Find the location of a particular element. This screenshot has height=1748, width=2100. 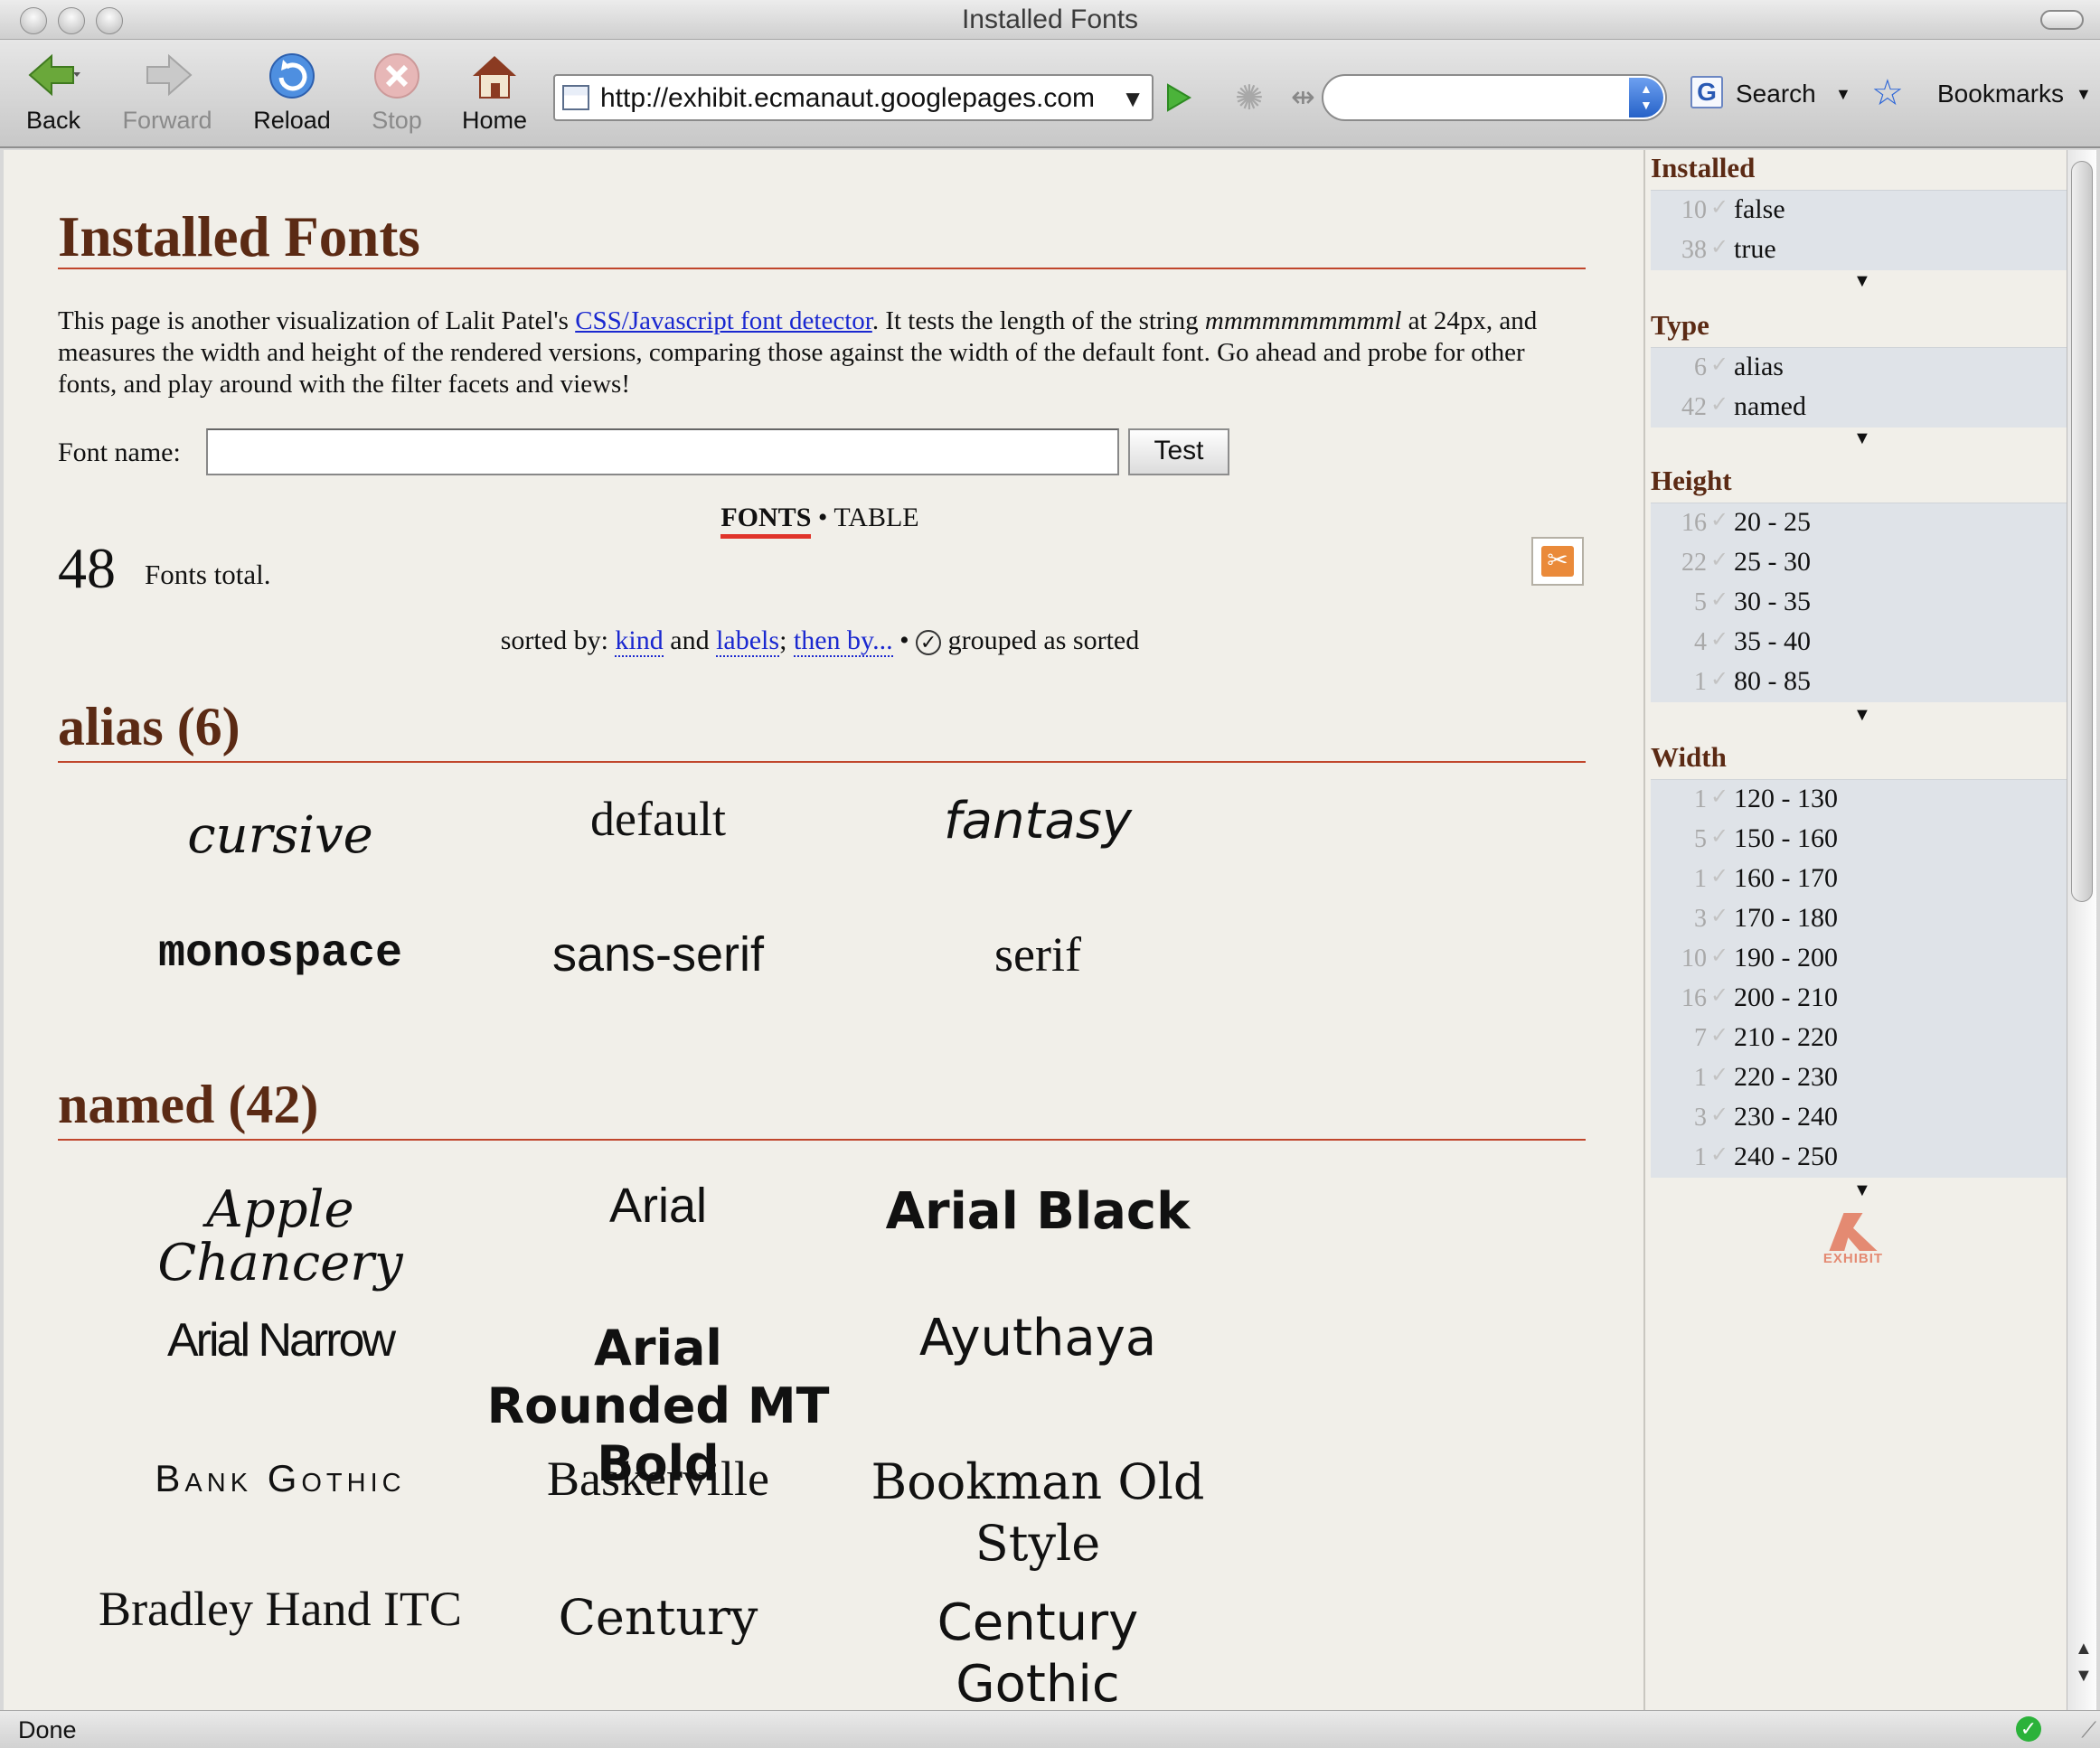

grouped-checkbox: ✓ is located at coordinates (929, 642).